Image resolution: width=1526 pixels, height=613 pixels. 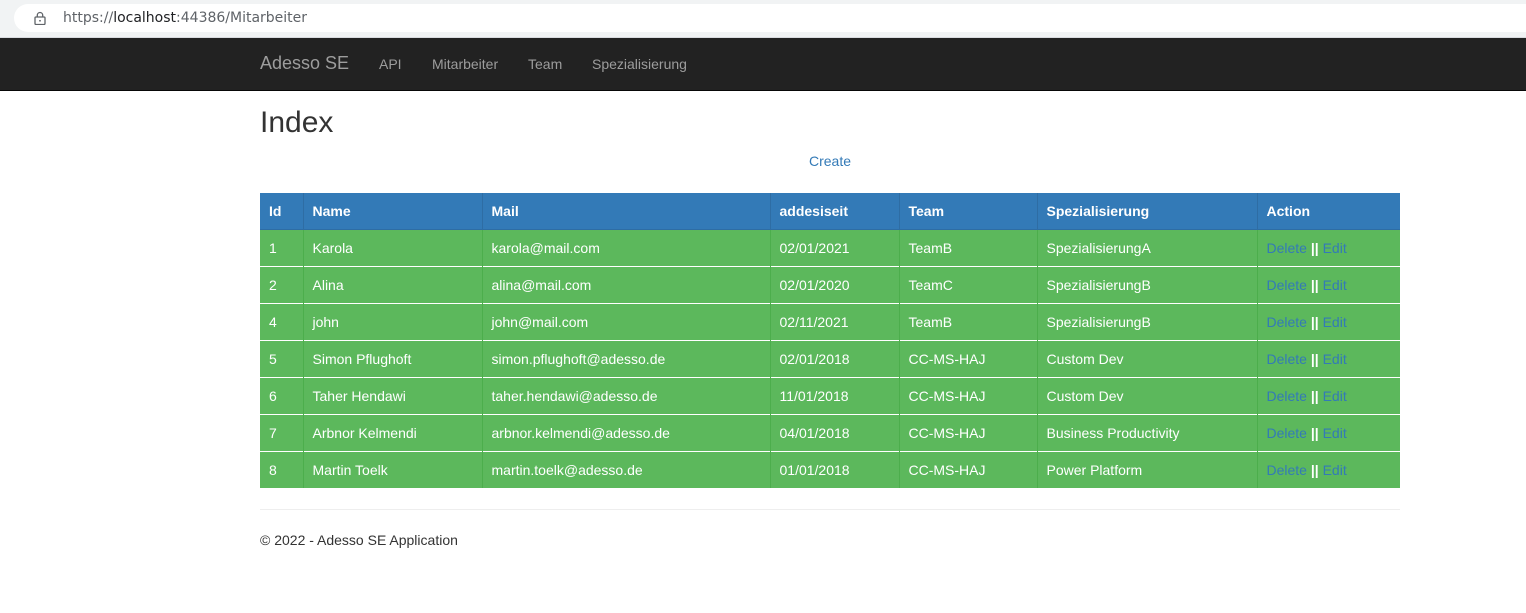 What do you see at coordinates (88, 18) in the screenshot?
I see `url-prefix: https://` at bounding box center [88, 18].